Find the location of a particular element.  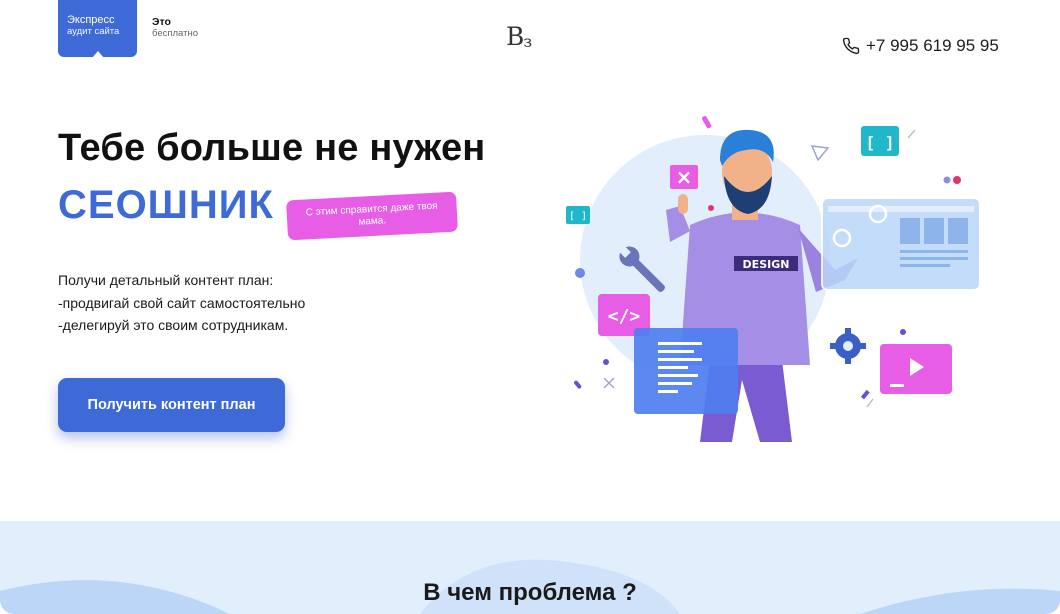

code-badge-text: </> is located at coordinates (624, 316).